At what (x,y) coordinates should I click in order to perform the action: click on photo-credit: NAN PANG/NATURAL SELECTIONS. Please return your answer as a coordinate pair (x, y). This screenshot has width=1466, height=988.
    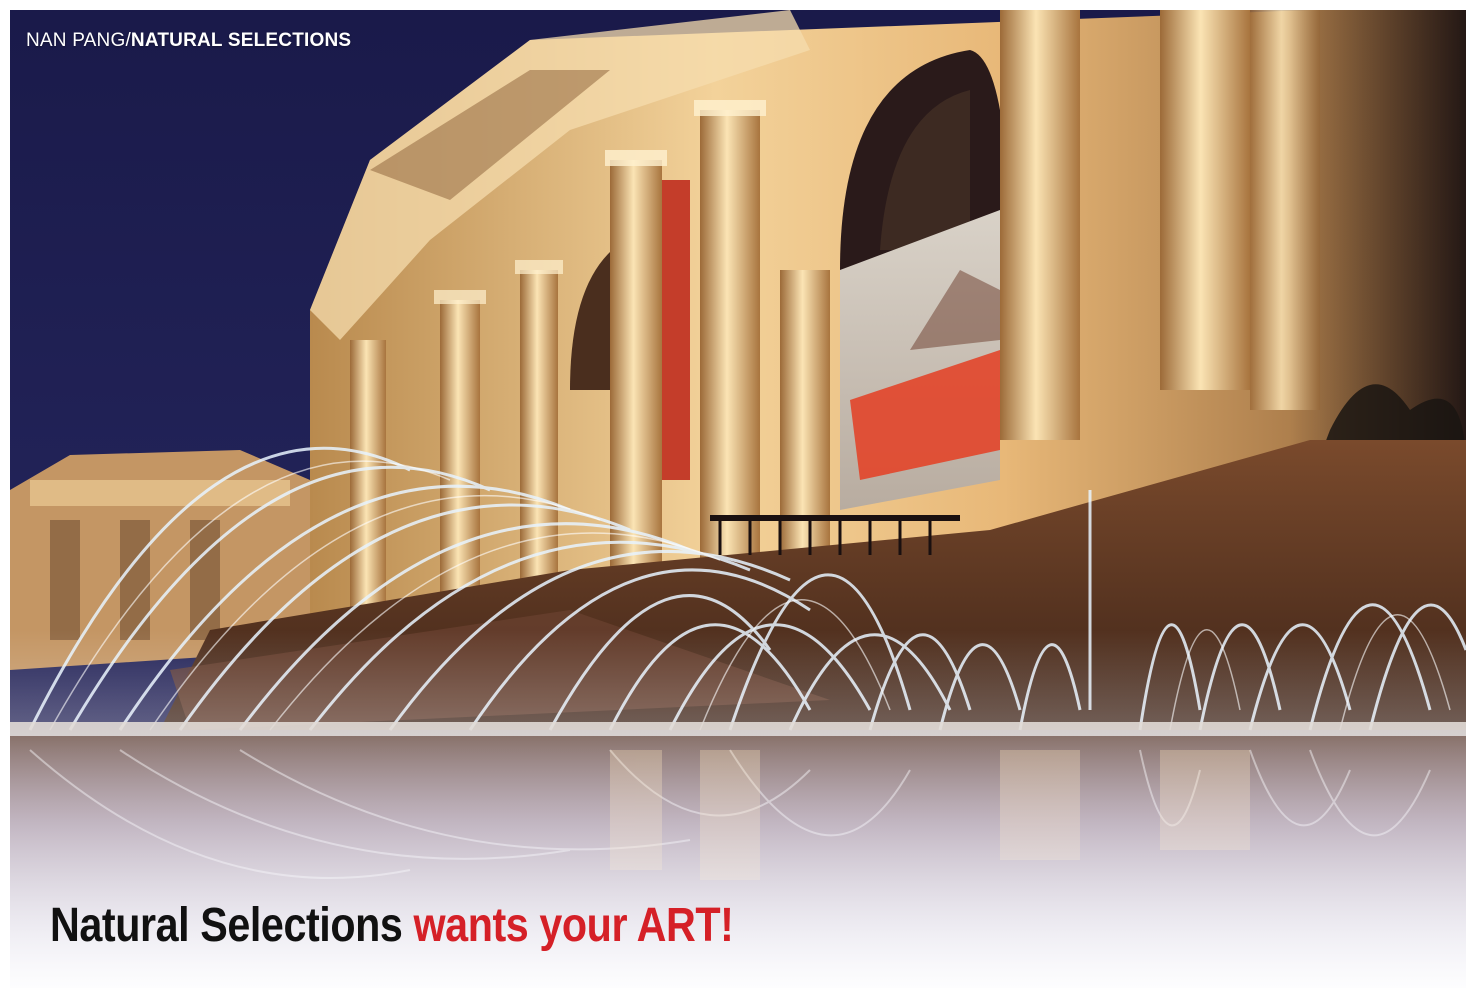
    Looking at the image, I should click on (188, 41).